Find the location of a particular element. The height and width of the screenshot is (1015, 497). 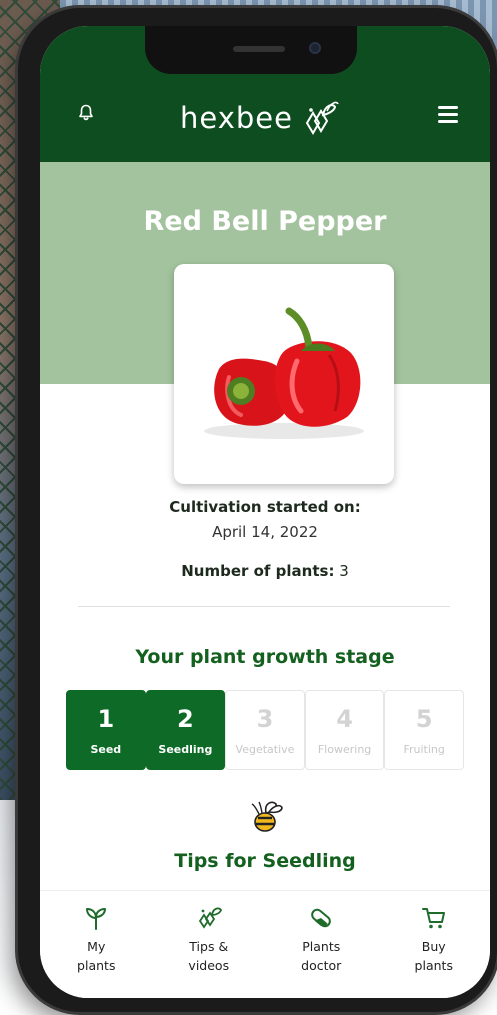

section-divider is located at coordinates (264, 606).